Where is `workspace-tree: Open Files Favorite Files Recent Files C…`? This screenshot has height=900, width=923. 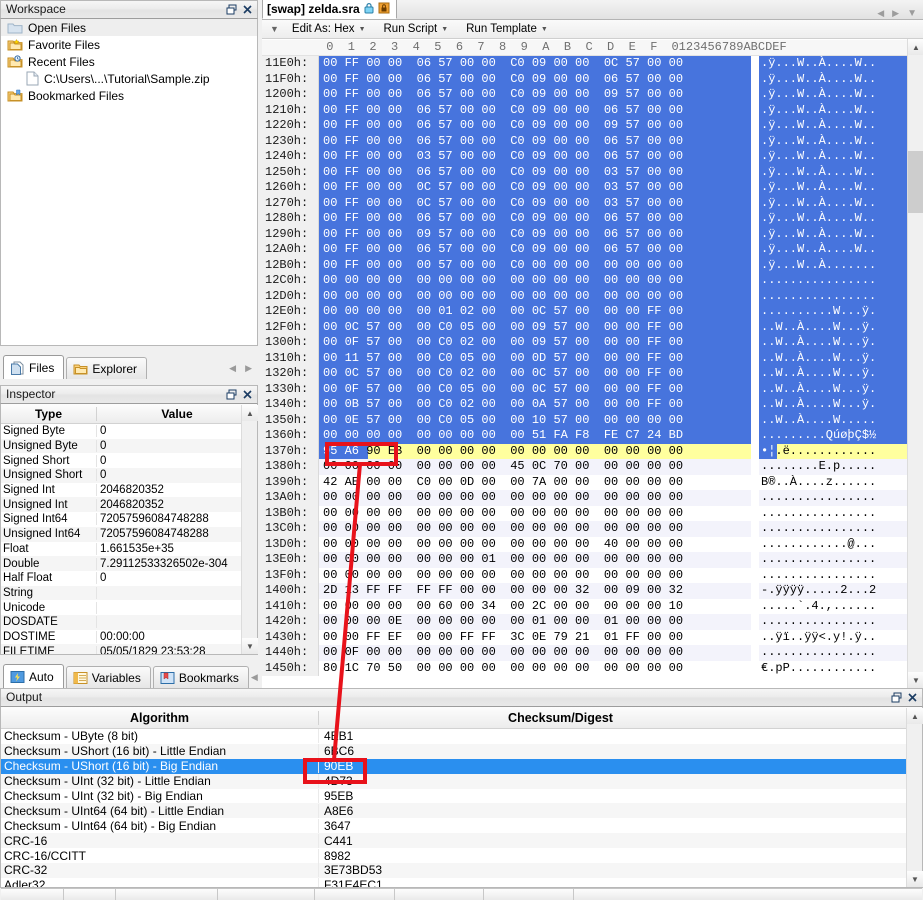 workspace-tree: Open Files Favorite Files Recent Files C… is located at coordinates (129, 182).